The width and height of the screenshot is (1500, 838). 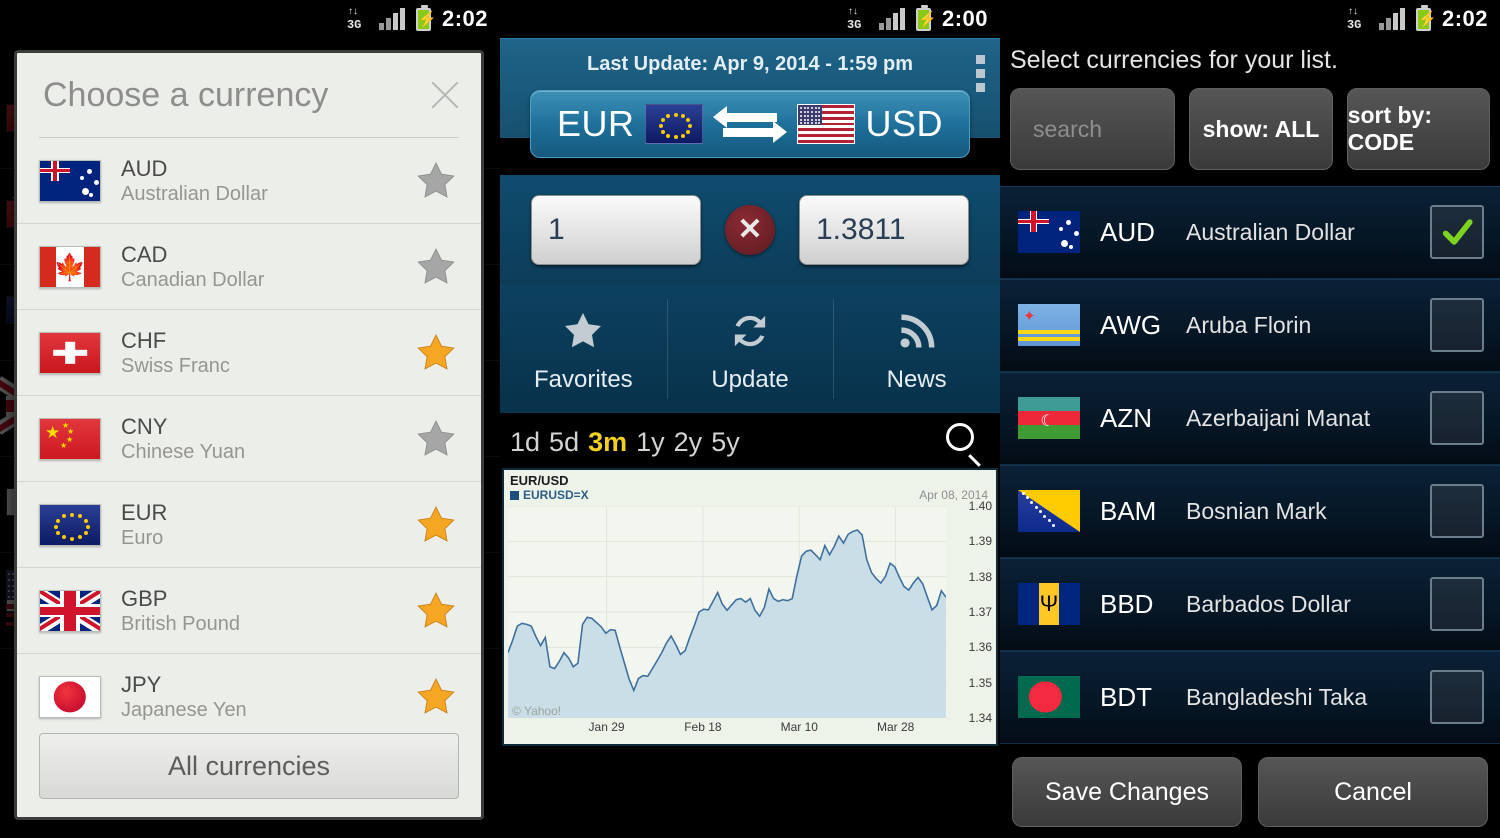 I want to click on battery-charging-icon: ⚡, so click(x=1426, y=17).